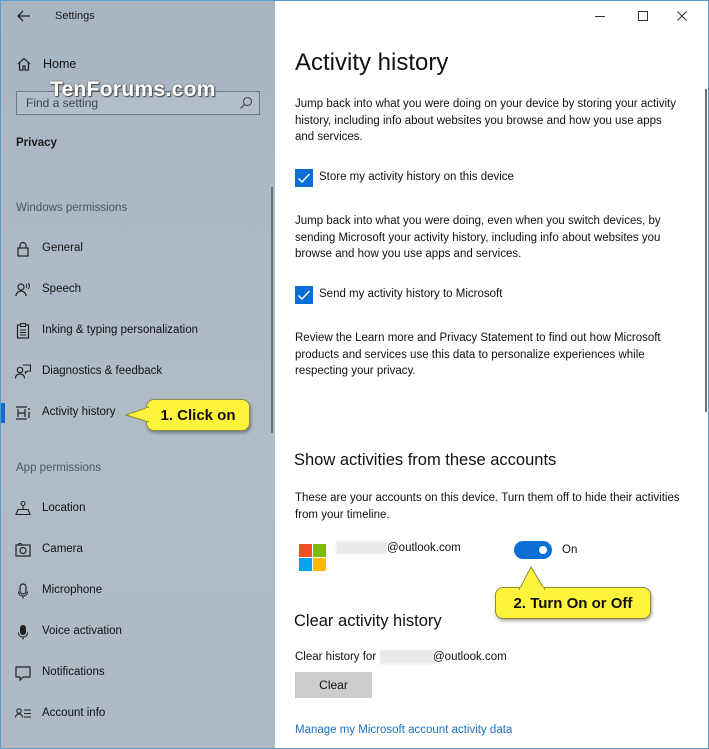  I want to click on sidebar-item-label: Speech, so click(62, 289).